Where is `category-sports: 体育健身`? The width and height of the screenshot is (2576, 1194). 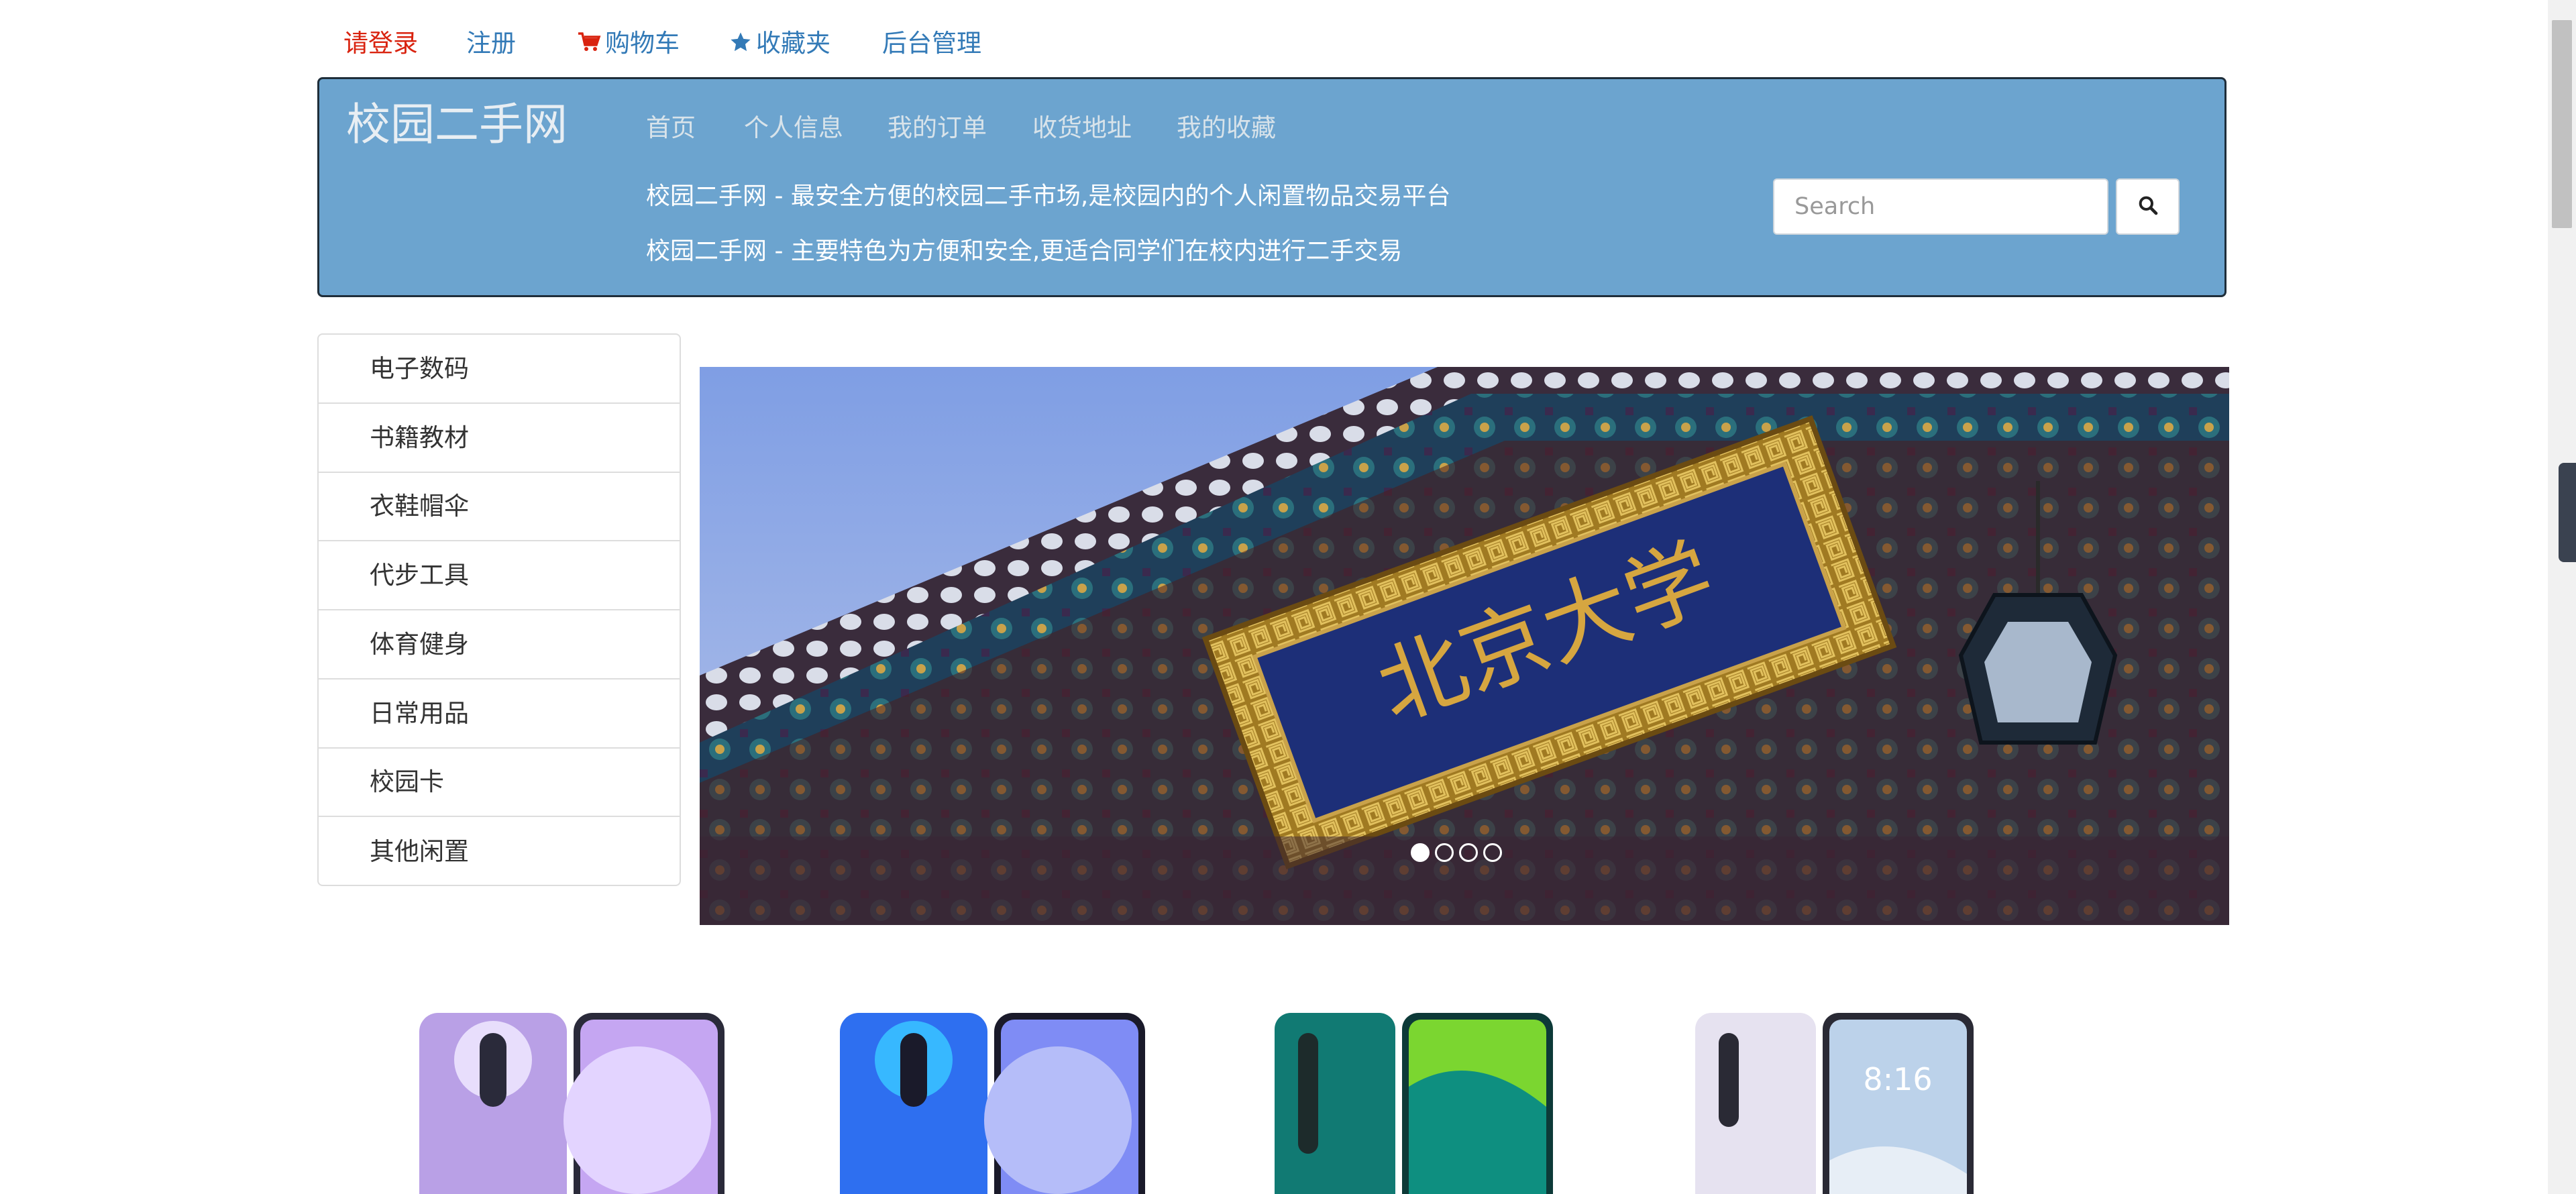
category-sports: 体育健身 is located at coordinates (499, 645).